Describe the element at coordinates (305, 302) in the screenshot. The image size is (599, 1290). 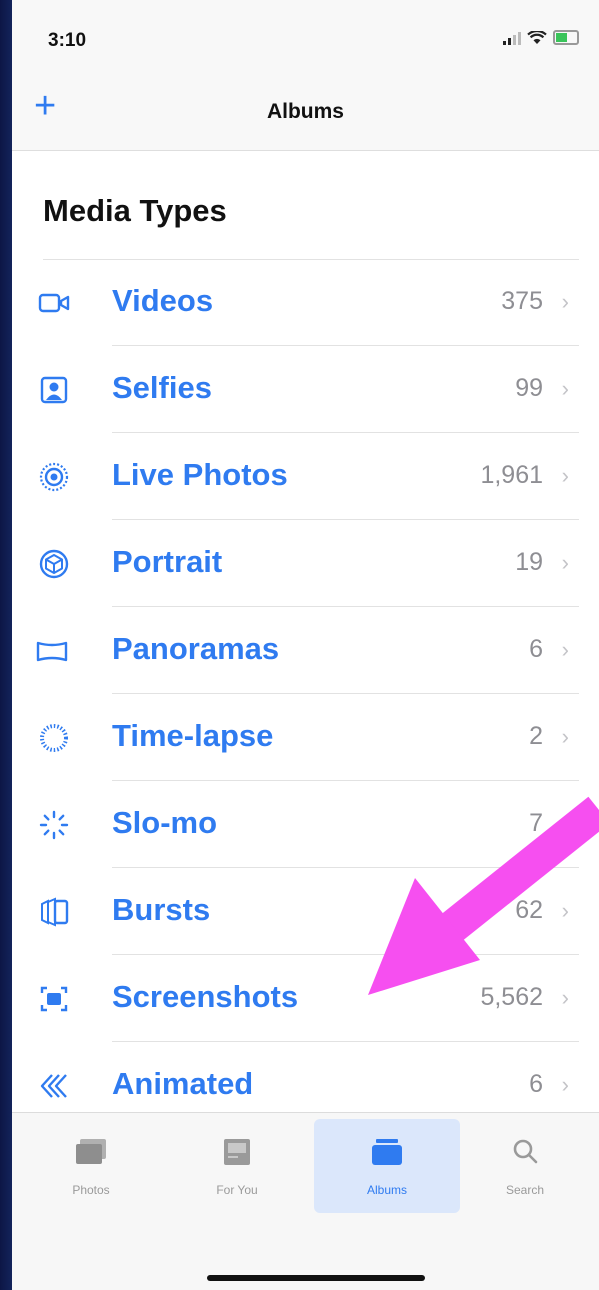
I see `list-item-videos: Videos 375 ›` at that location.